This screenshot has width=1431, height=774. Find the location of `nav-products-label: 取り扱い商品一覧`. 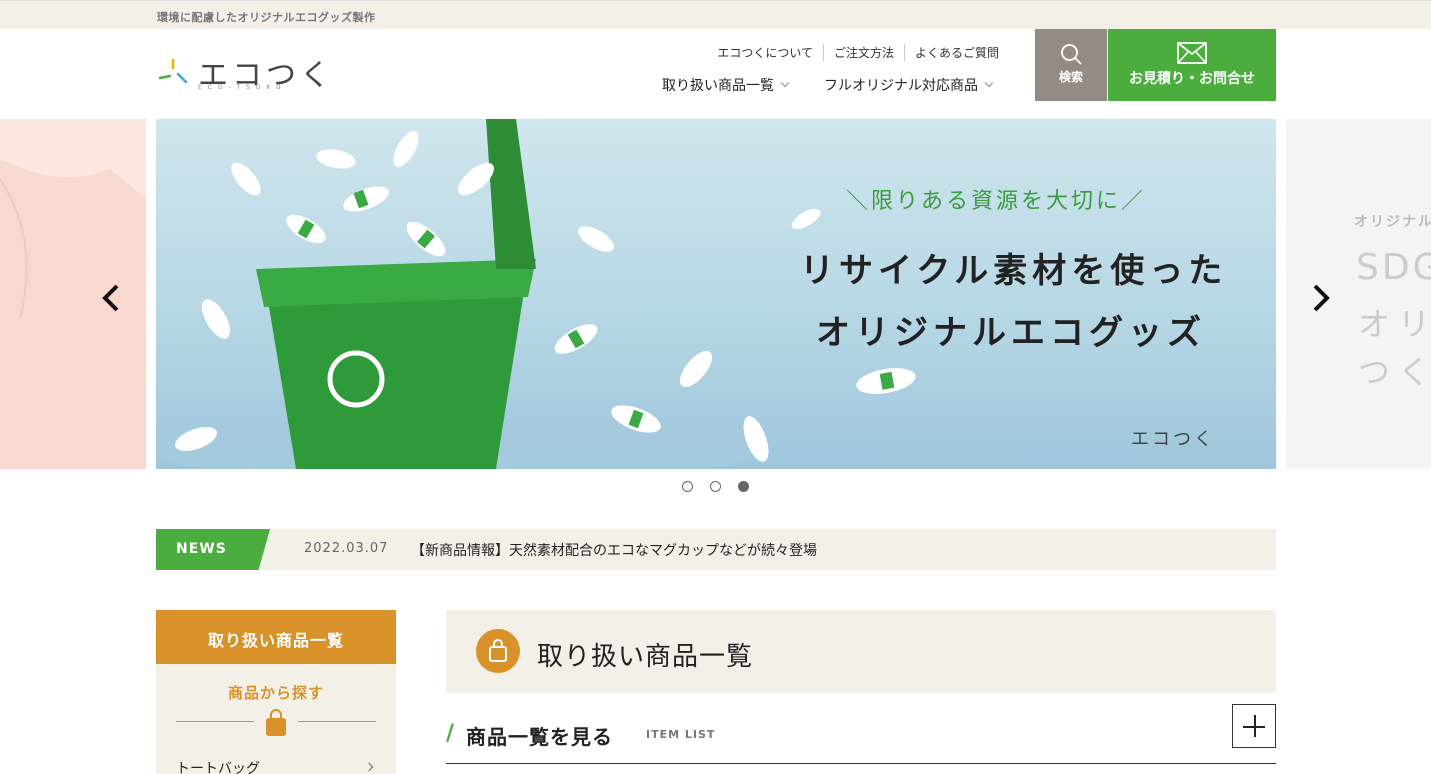

nav-products-label: 取り扱い商品一覧 is located at coordinates (718, 86).